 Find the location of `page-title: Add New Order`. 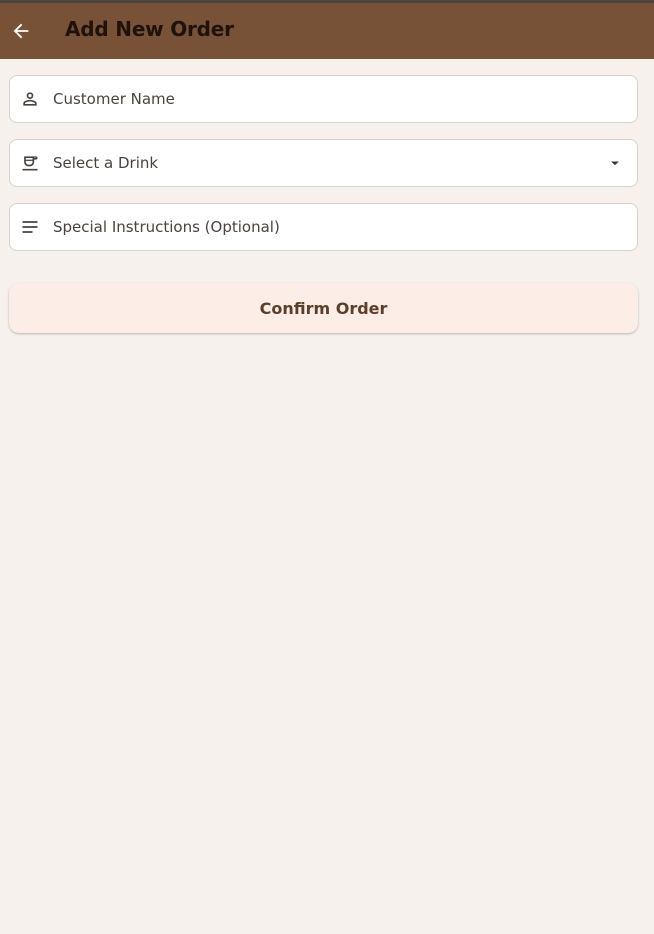

page-title: Add New Order is located at coordinates (149, 29).